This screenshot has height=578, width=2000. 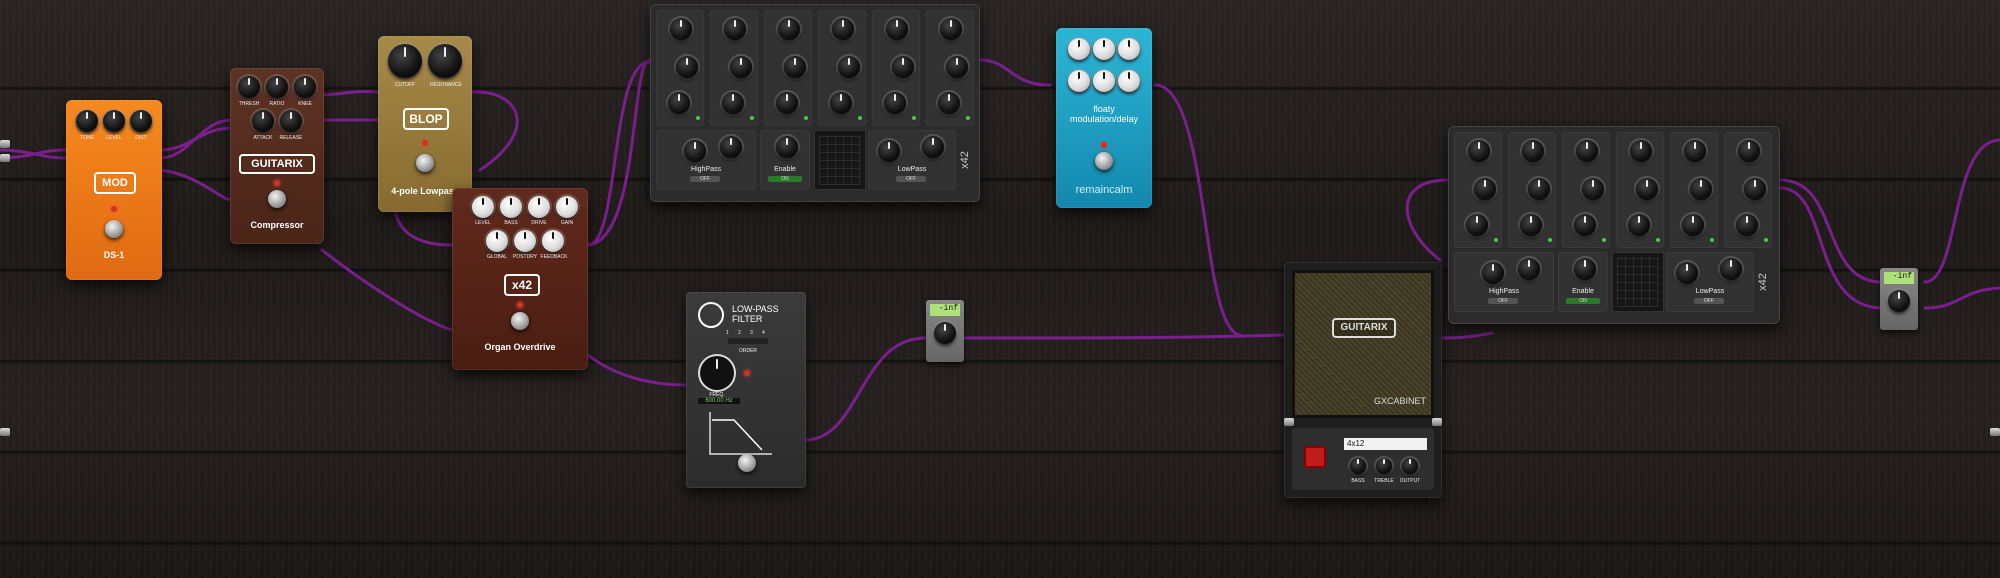 I want to click on mod-ds1-pedal: TONE LEVEL DIST MOD DS-1, so click(x=114, y=190).